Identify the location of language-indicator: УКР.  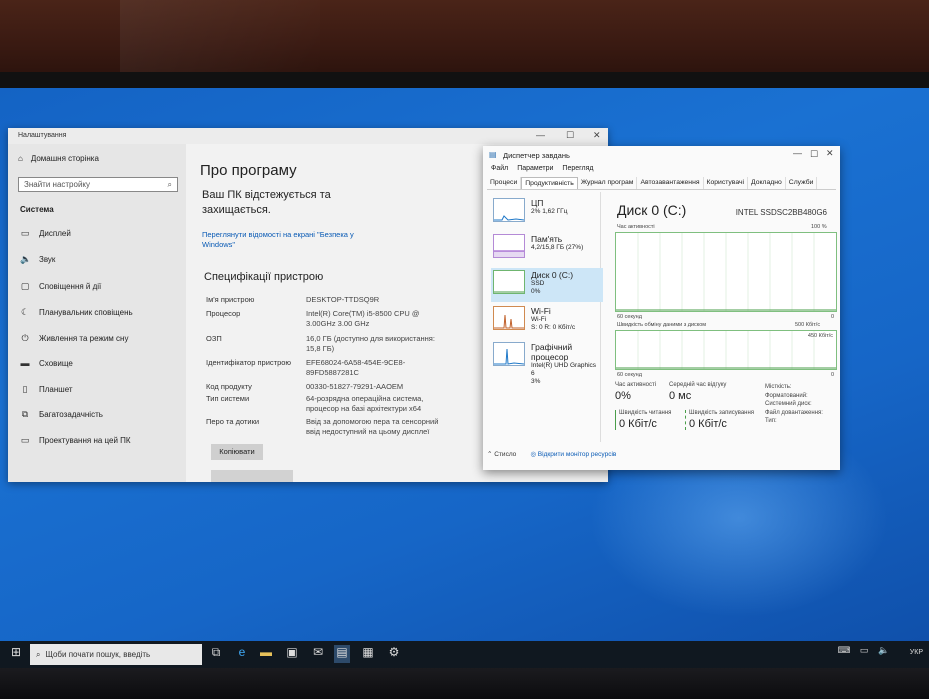
(916, 652).